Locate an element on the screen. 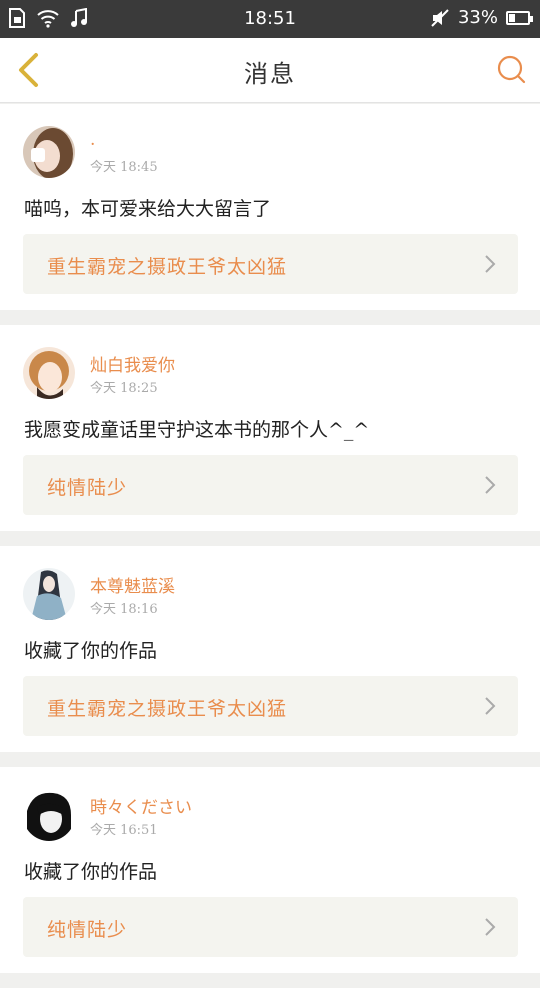 This screenshot has height=988, width=540. message-text: 喵呜，本可爱来给大大留言了 is located at coordinates (148, 209).